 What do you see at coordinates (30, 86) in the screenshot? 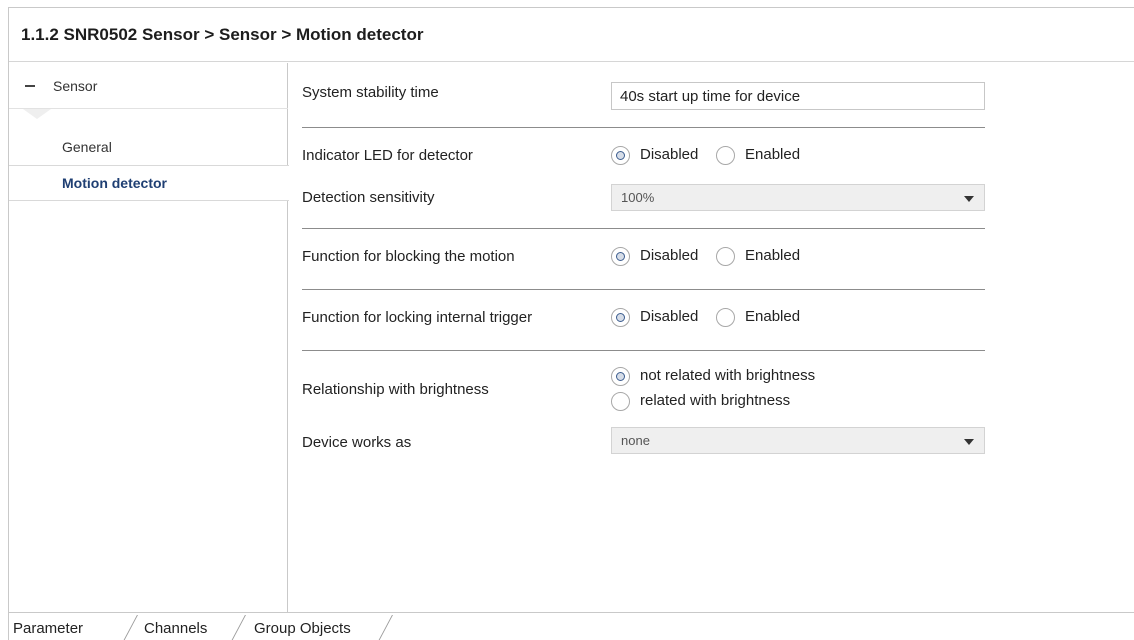
I see `collapse-minus-icon` at bounding box center [30, 86].